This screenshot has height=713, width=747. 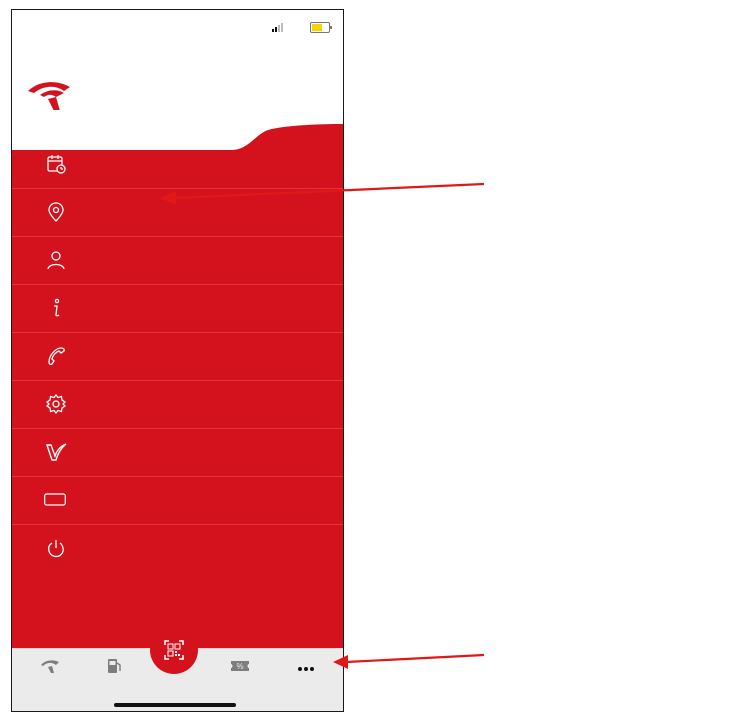 I want to click on more-arrowhead, so click(x=340, y=662).